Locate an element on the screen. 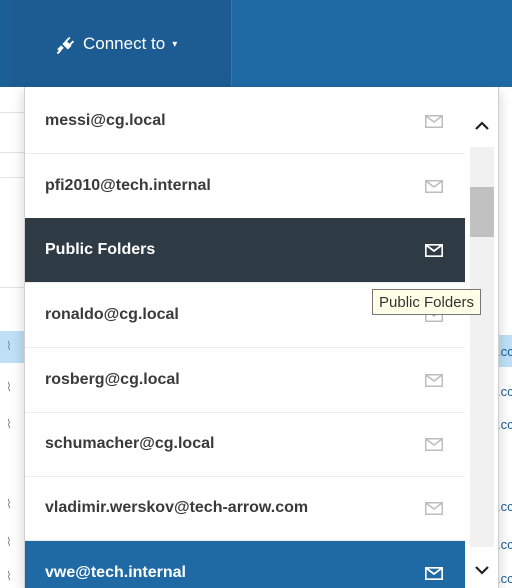  mailbox-item-selected: vwe@tech.internal is located at coordinates (245, 564).